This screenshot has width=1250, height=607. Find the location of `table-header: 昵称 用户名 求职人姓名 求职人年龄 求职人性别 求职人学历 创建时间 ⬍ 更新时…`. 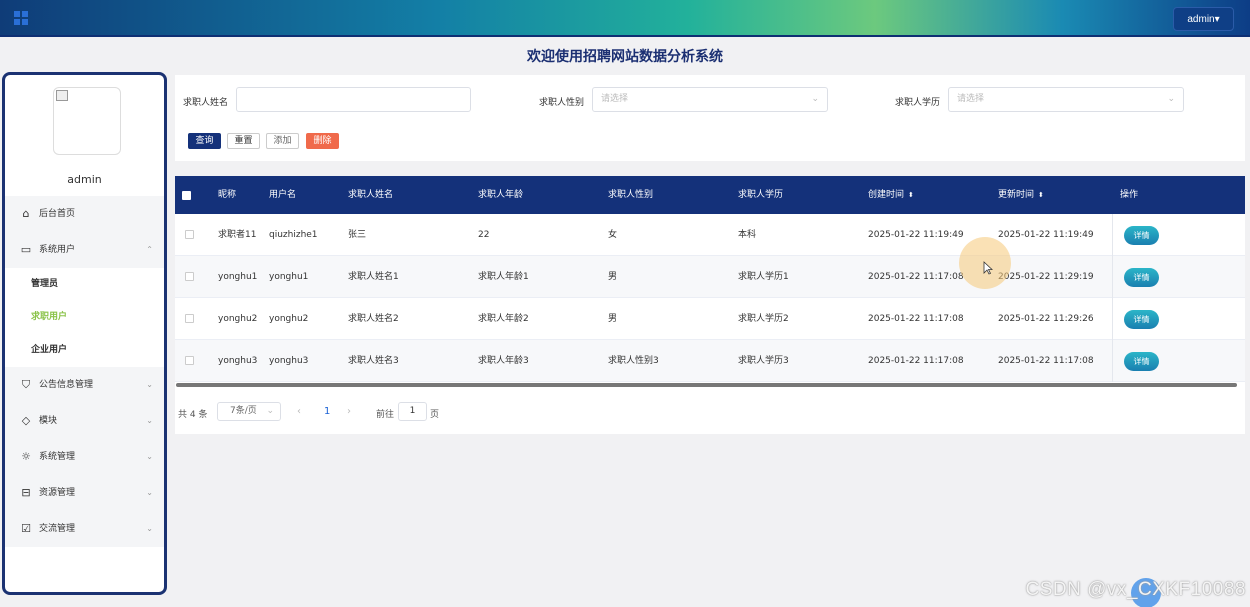

table-header: 昵称 用户名 求职人姓名 求职人年龄 求职人性别 求职人学历 创建时间 ⬍ 更新时… is located at coordinates (710, 195).